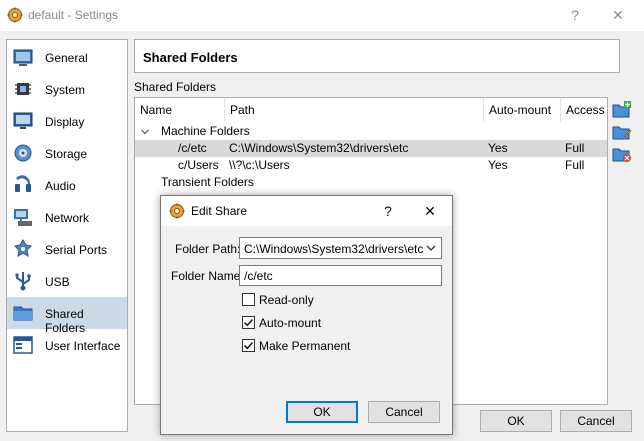  Describe the element at coordinates (175, 87) in the screenshot. I see `shared-folders-group-label: Shared Folders` at that location.